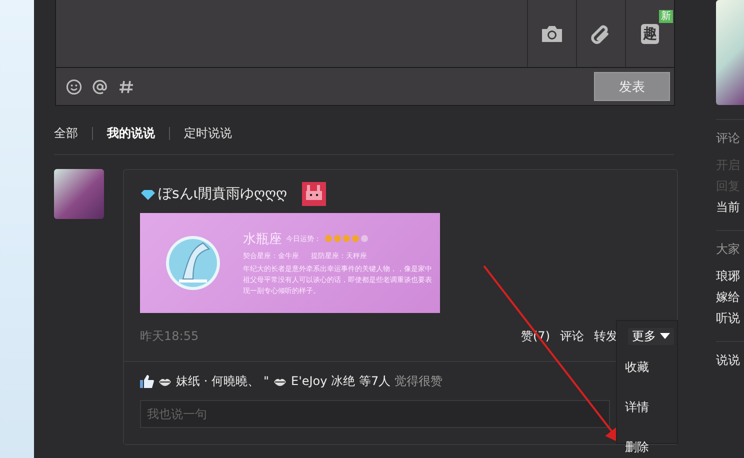  Describe the element at coordinates (728, 249) in the screenshot. I see `section-title: 大家` at that location.